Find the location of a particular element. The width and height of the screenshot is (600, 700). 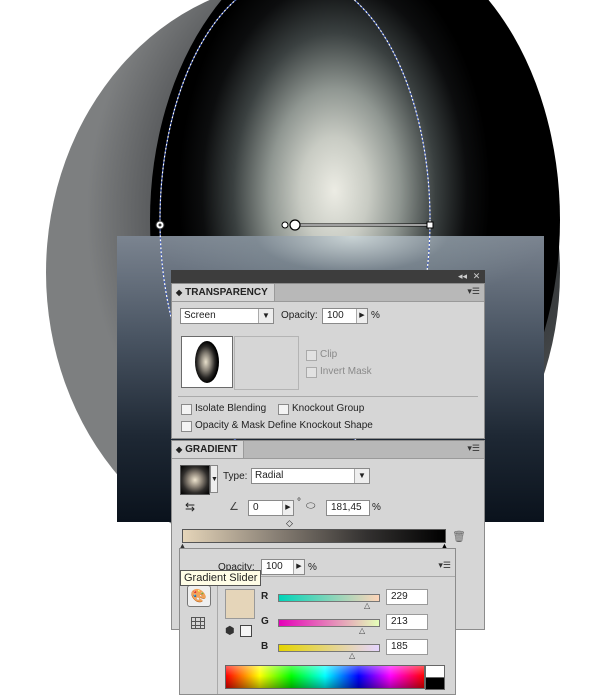

stop-opacity-field: 100 ▶ is located at coordinates (283, 567).